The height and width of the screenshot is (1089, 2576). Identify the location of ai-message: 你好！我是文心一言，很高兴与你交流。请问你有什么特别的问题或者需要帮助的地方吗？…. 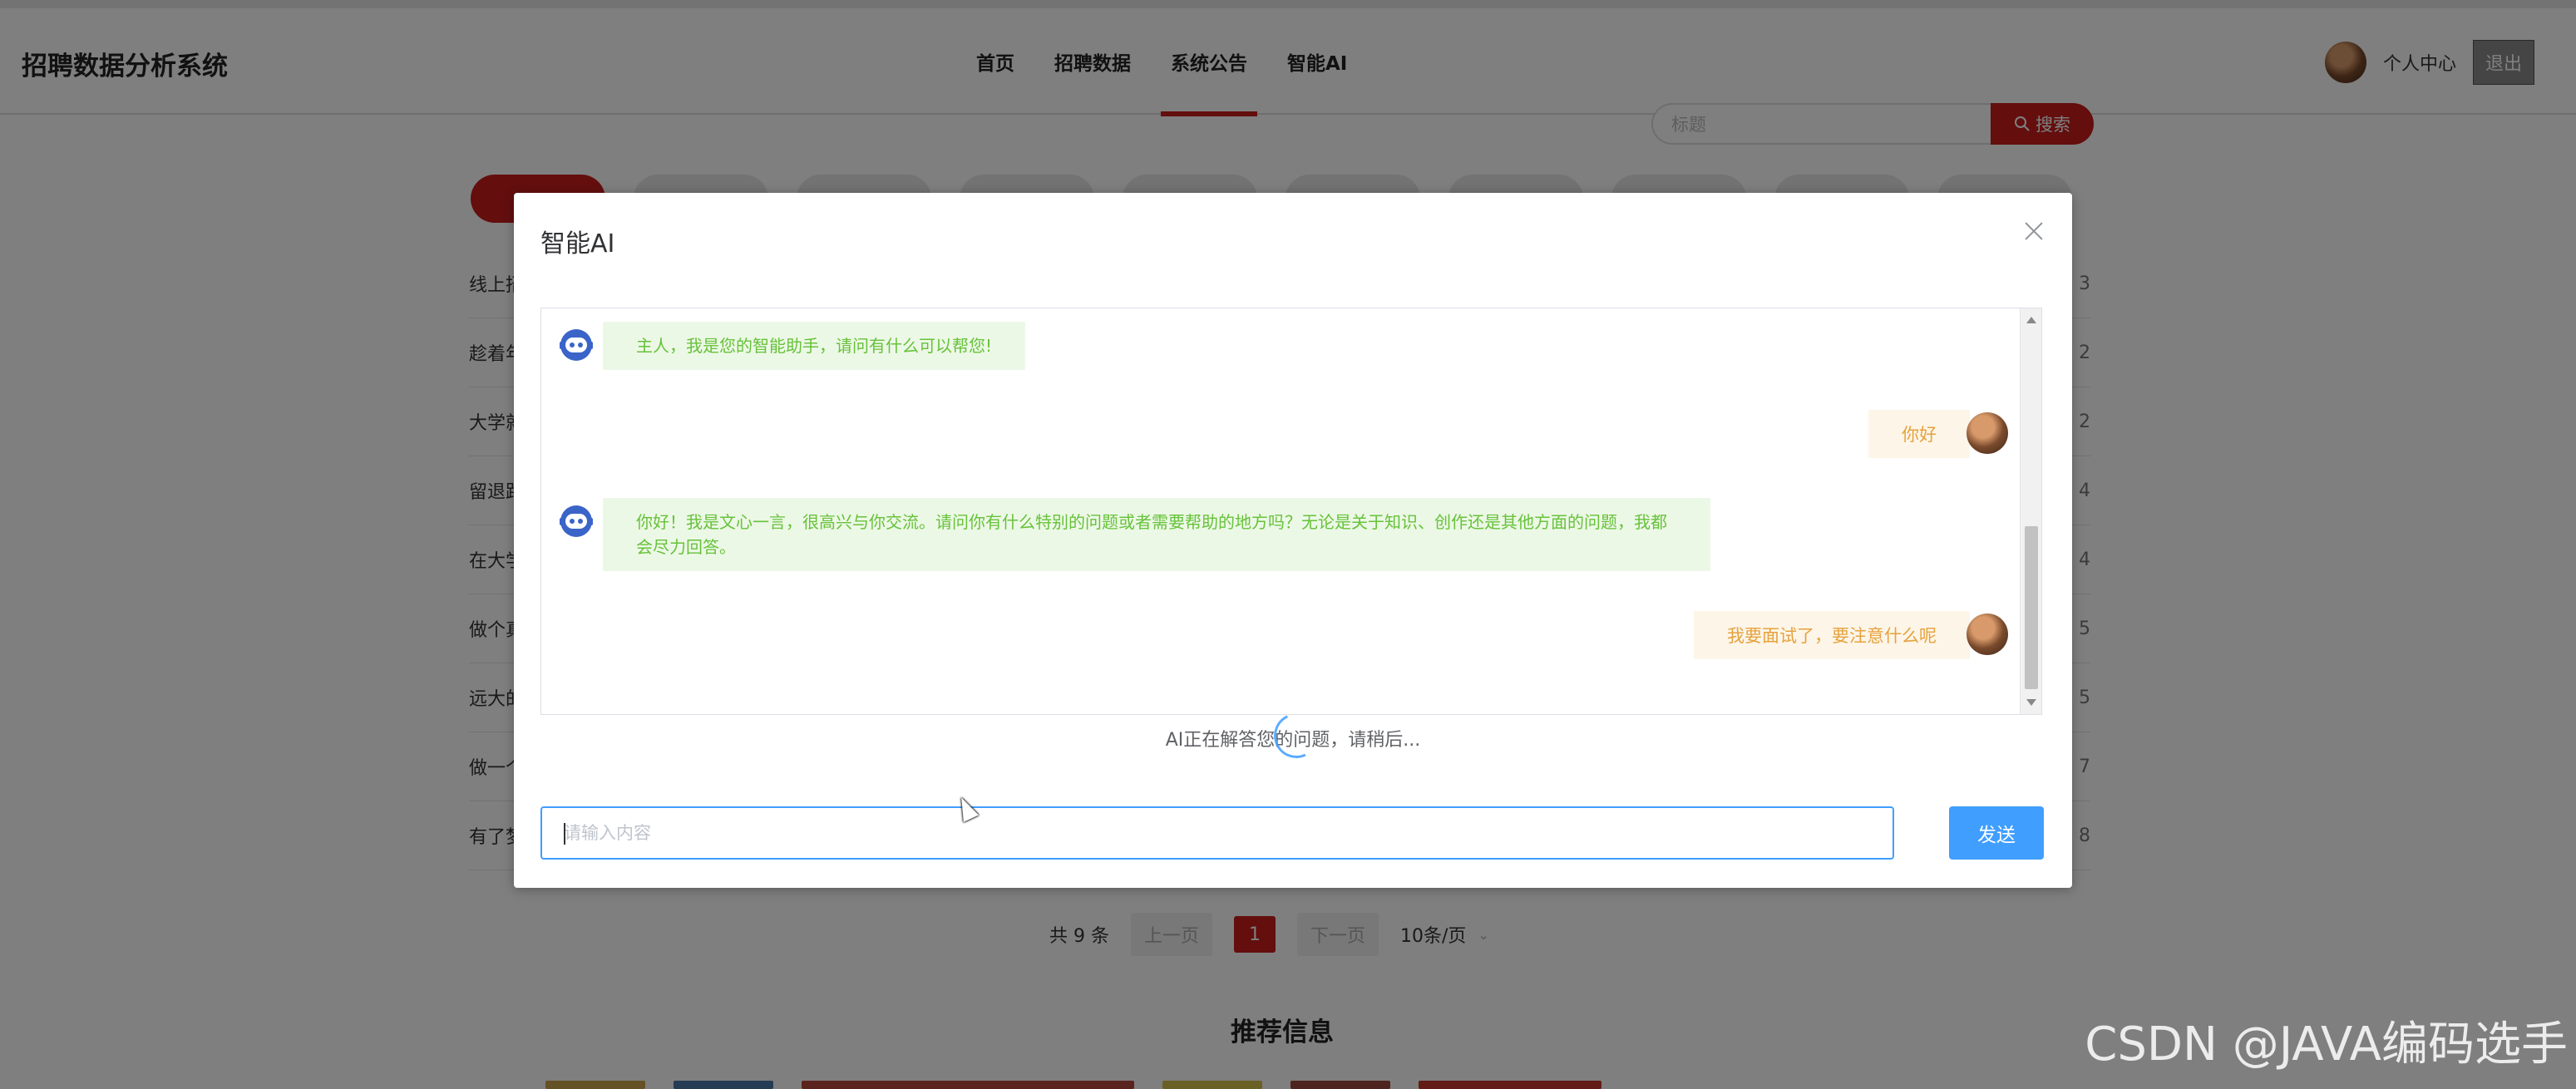
(1156, 534).